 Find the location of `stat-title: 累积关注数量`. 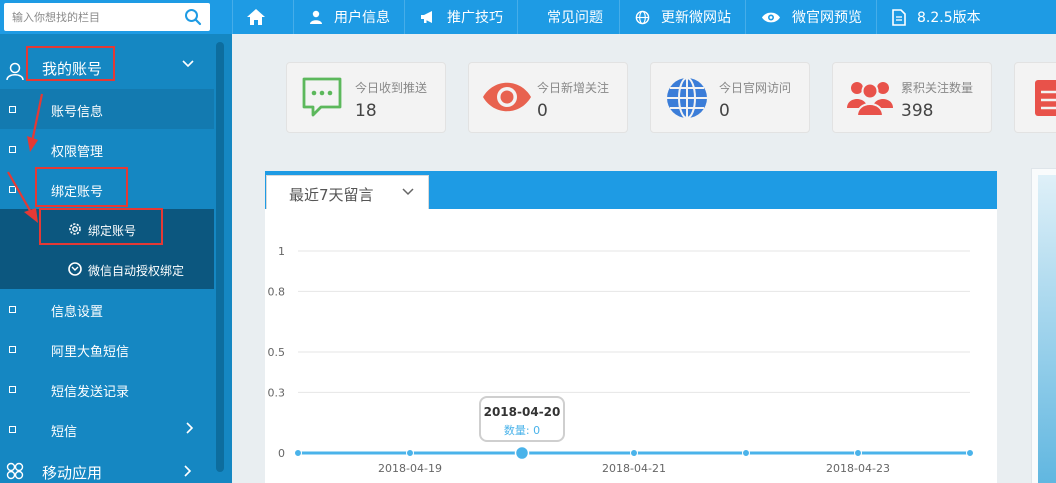

stat-title: 累积关注数量 is located at coordinates (937, 88).